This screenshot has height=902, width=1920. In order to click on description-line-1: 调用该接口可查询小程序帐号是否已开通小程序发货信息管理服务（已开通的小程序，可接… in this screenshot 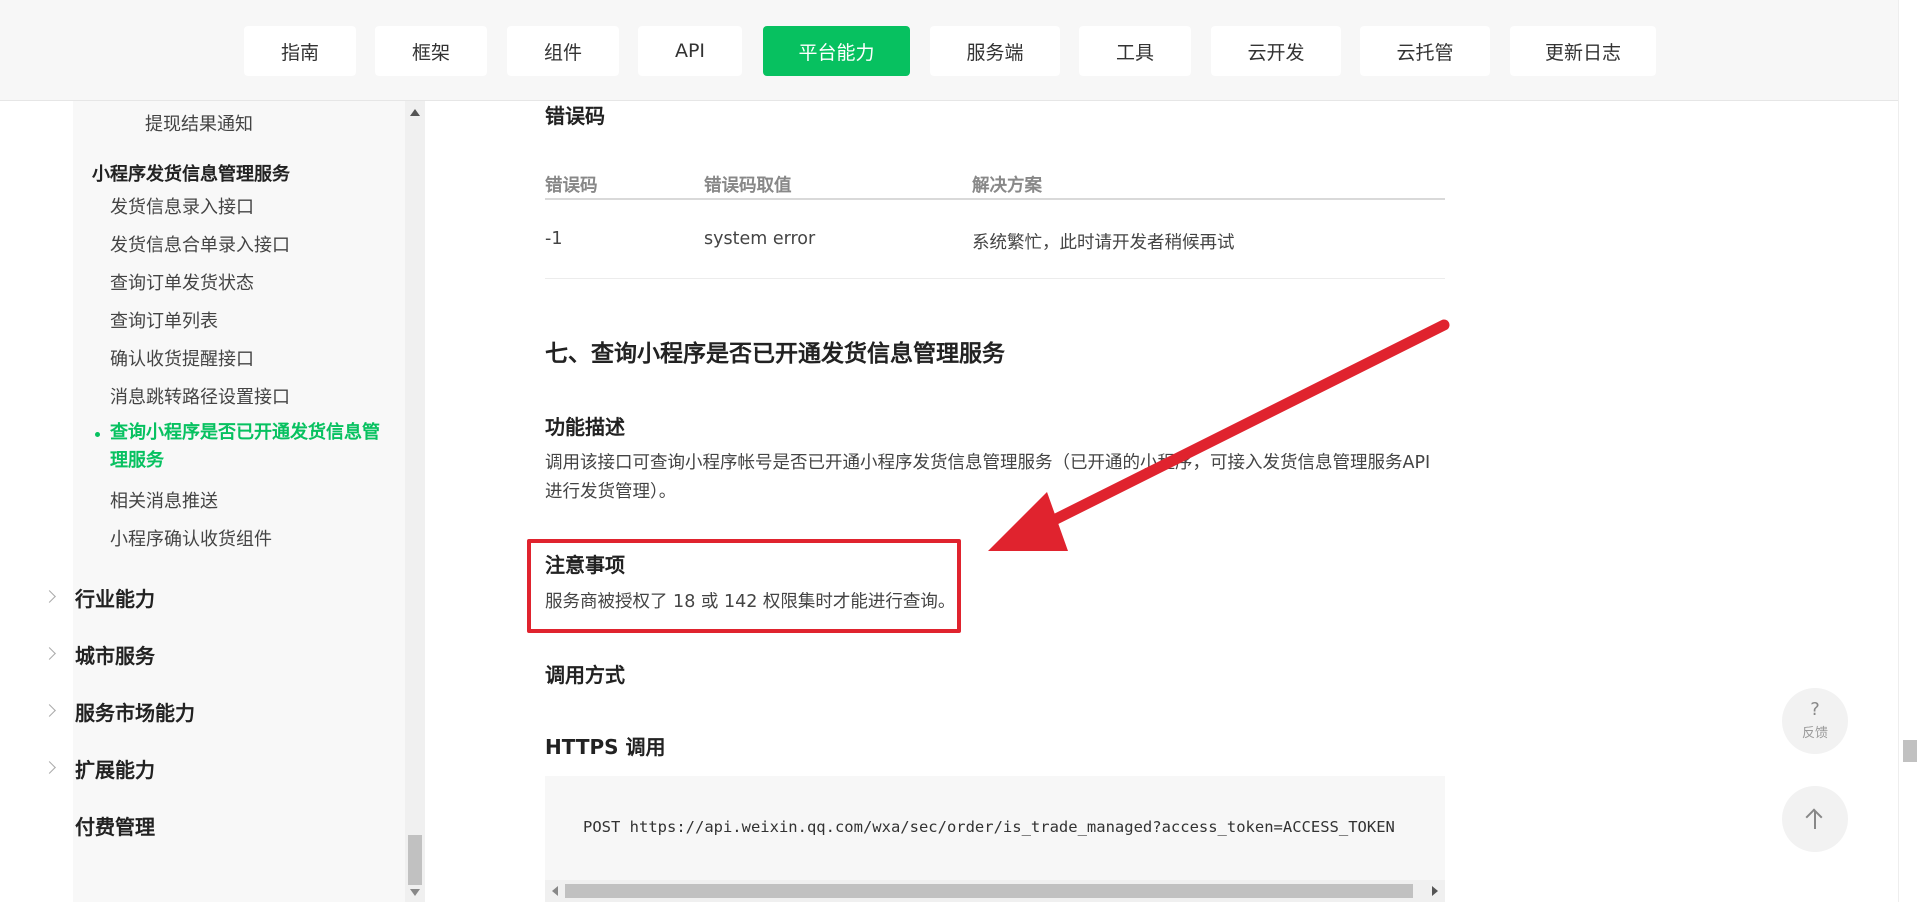, I will do `click(988, 463)`.